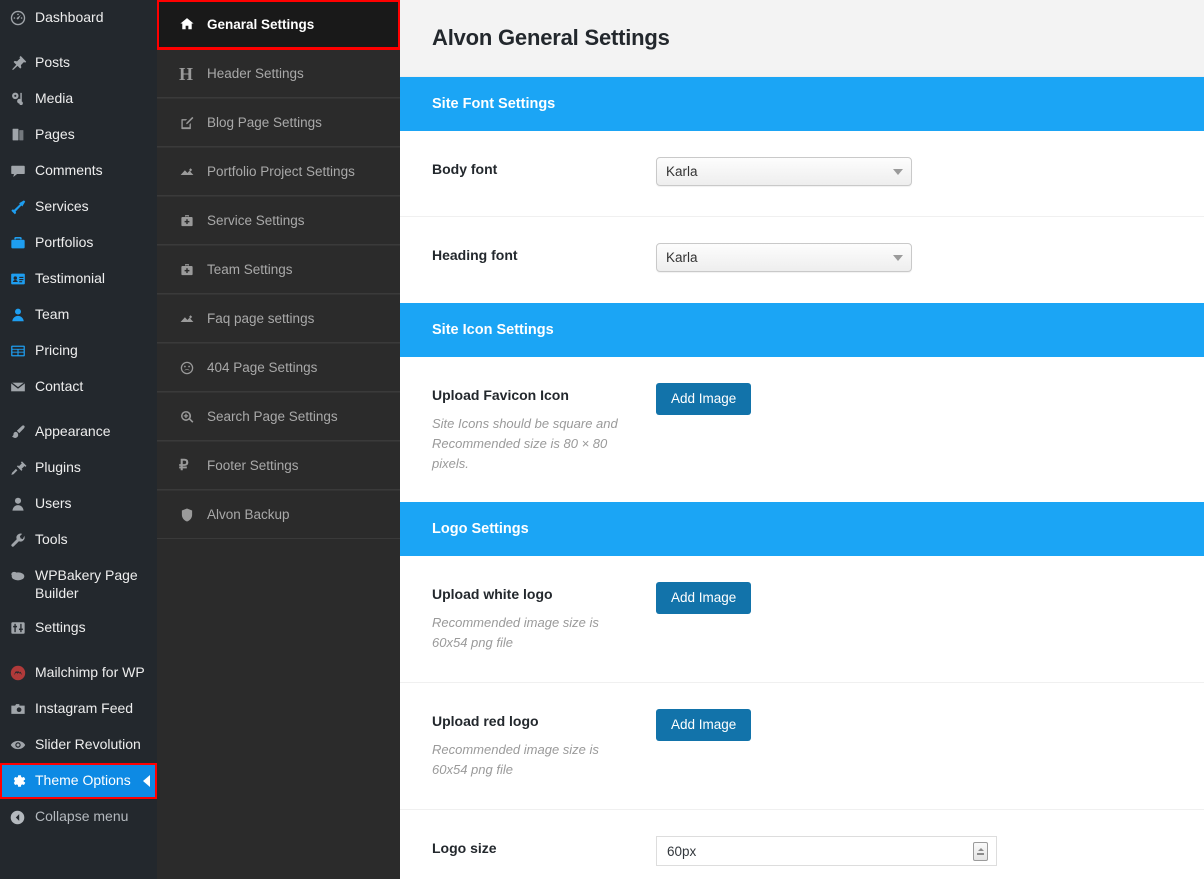 Image resolution: width=1204 pixels, height=879 pixels. I want to click on sidebar-item-dashboard: Dashboard, so click(78, 18).